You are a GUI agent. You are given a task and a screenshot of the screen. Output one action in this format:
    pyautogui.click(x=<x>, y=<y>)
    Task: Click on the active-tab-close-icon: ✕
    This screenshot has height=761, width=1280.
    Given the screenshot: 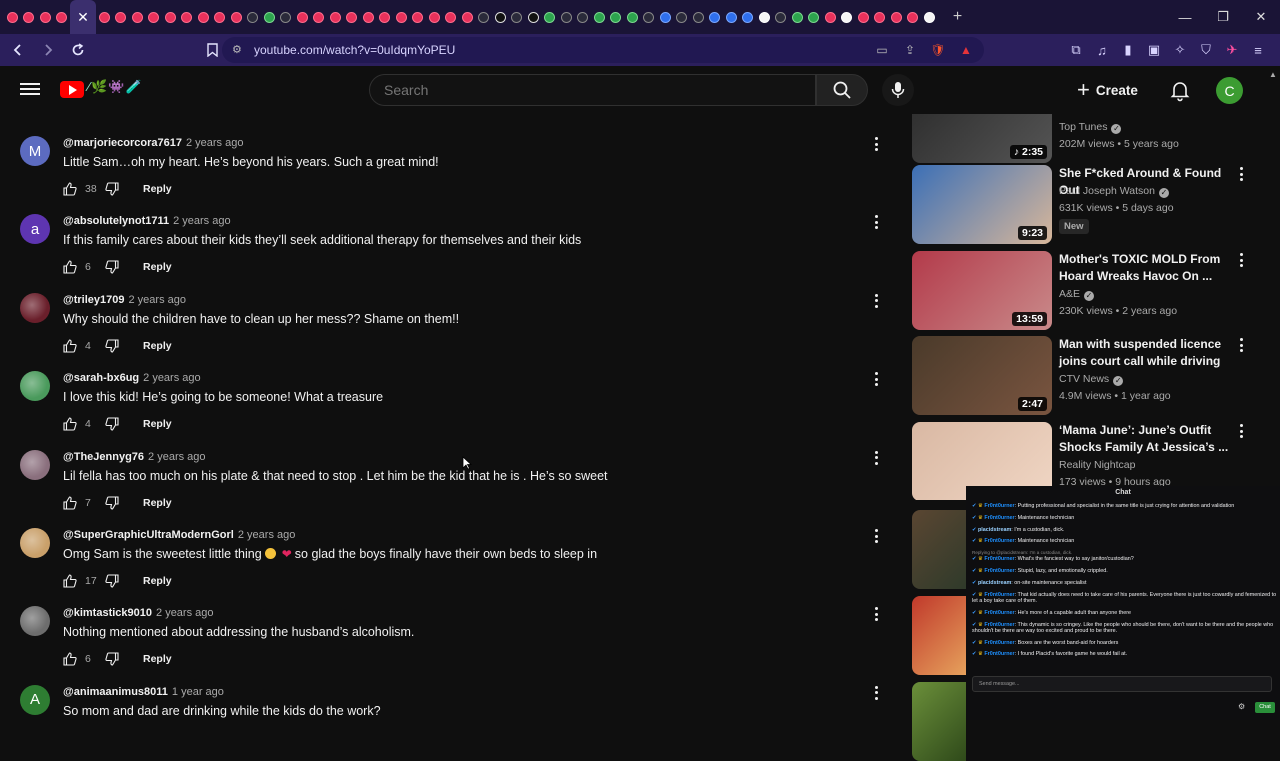 What is the action you would take?
    pyautogui.click(x=83, y=17)
    